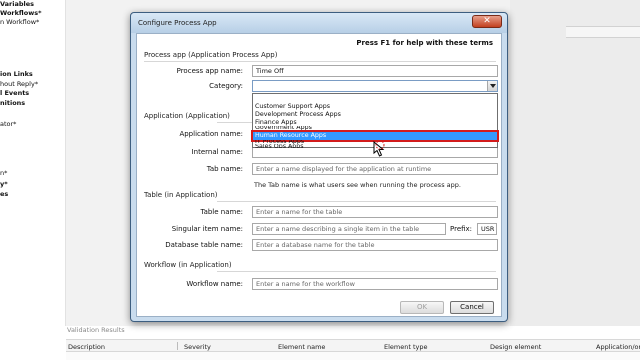  What do you see at coordinates (221, 212) in the screenshot?
I see `table-name-label: Table name:` at bounding box center [221, 212].